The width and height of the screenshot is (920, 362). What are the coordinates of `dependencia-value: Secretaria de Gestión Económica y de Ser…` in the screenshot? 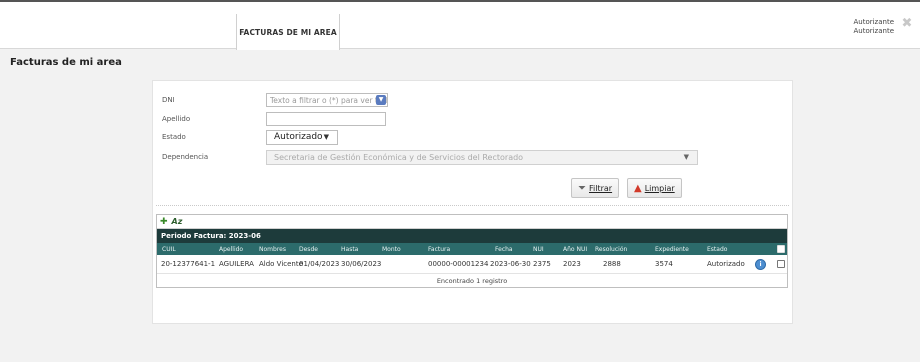 It's located at (399, 157).